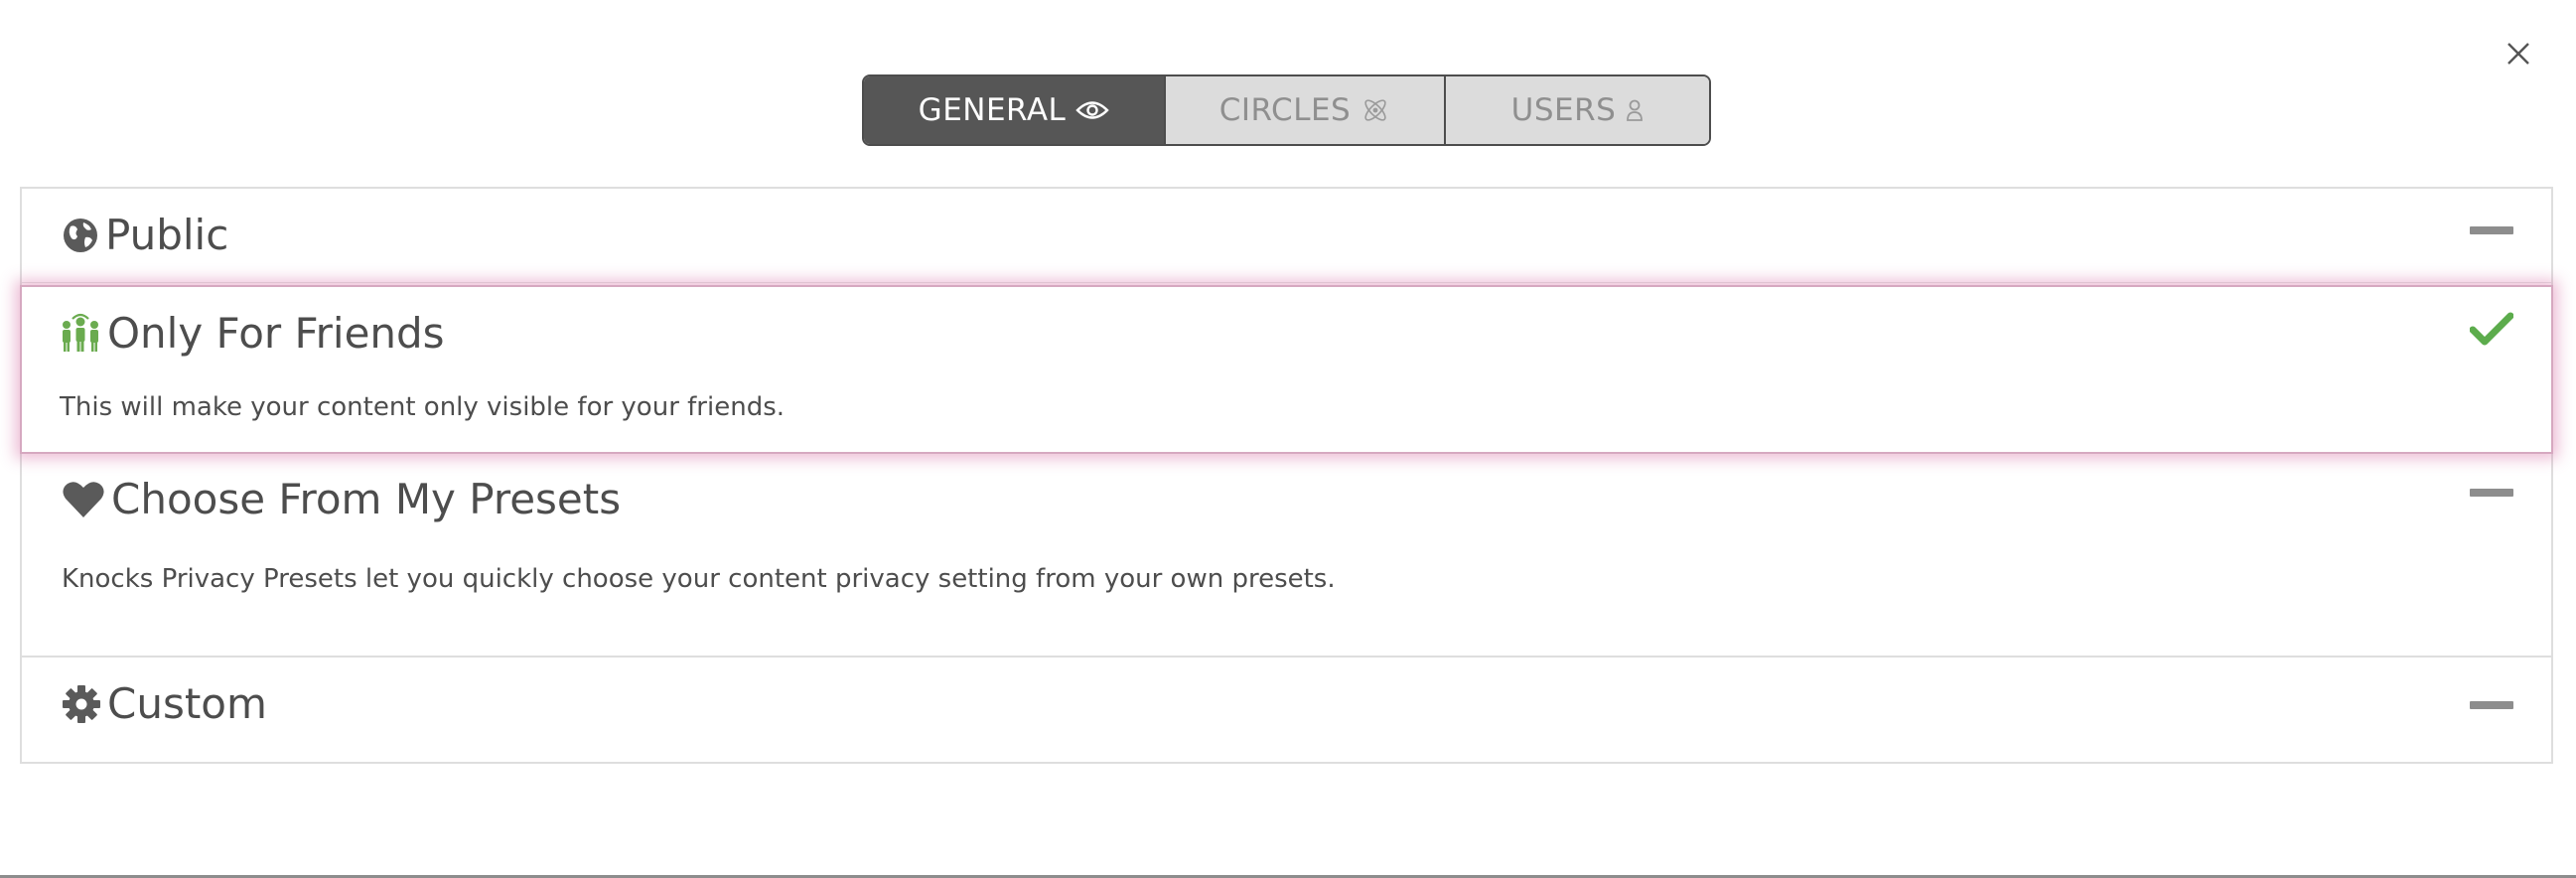 The image size is (2576, 878). What do you see at coordinates (81, 236) in the screenshot?
I see `globe-icon` at bounding box center [81, 236].